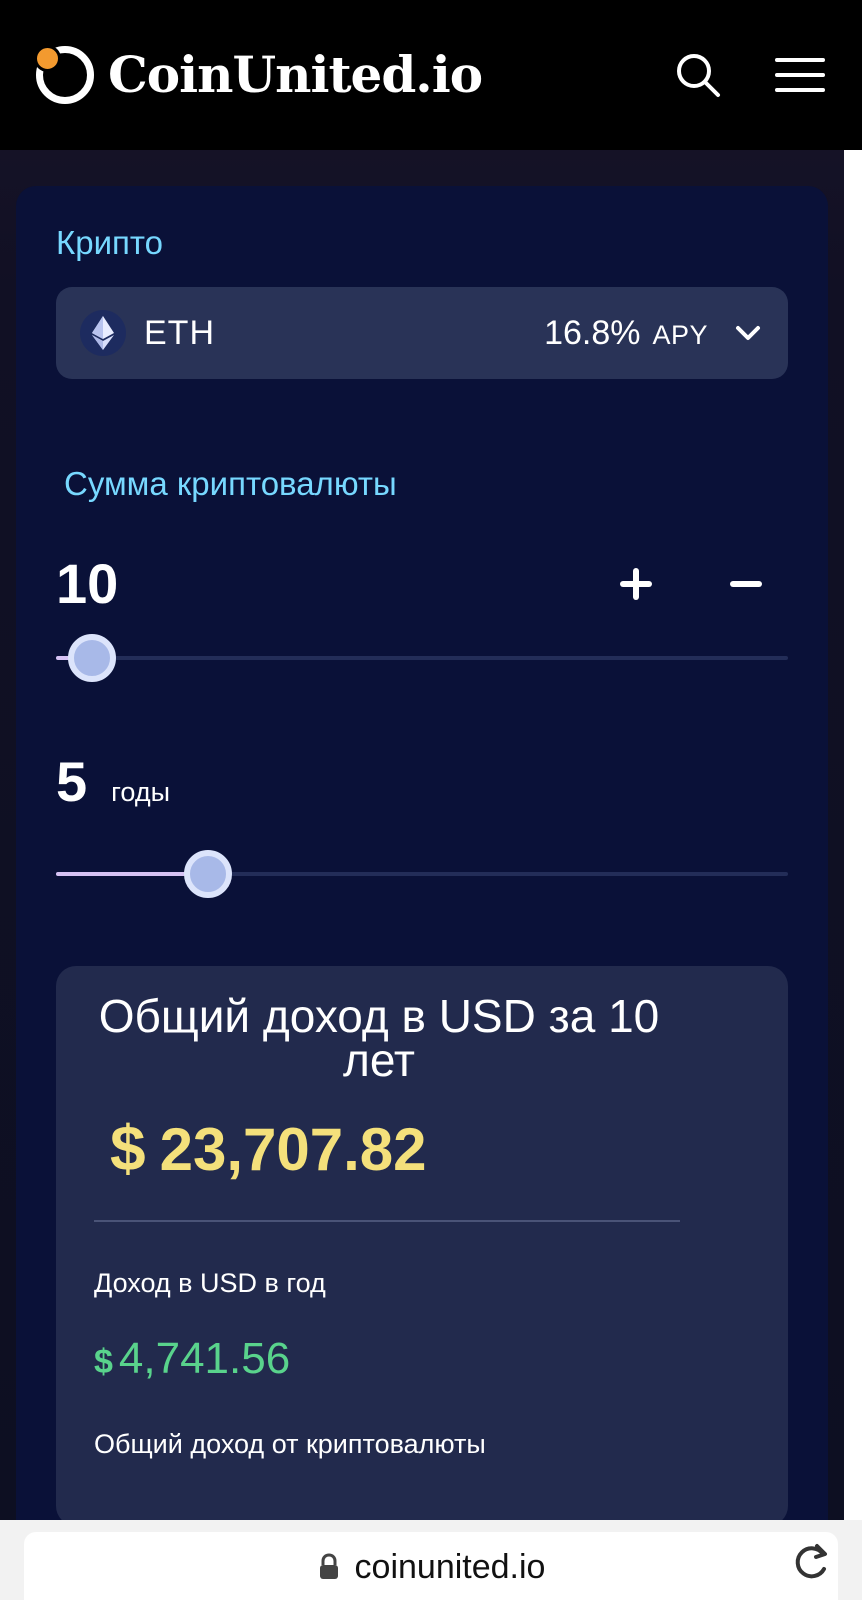 The width and height of the screenshot is (862, 1600). What do you see at coordinates (853, 835) in the screenshot?
I see `page-edge` at bounding box center [853, 835].